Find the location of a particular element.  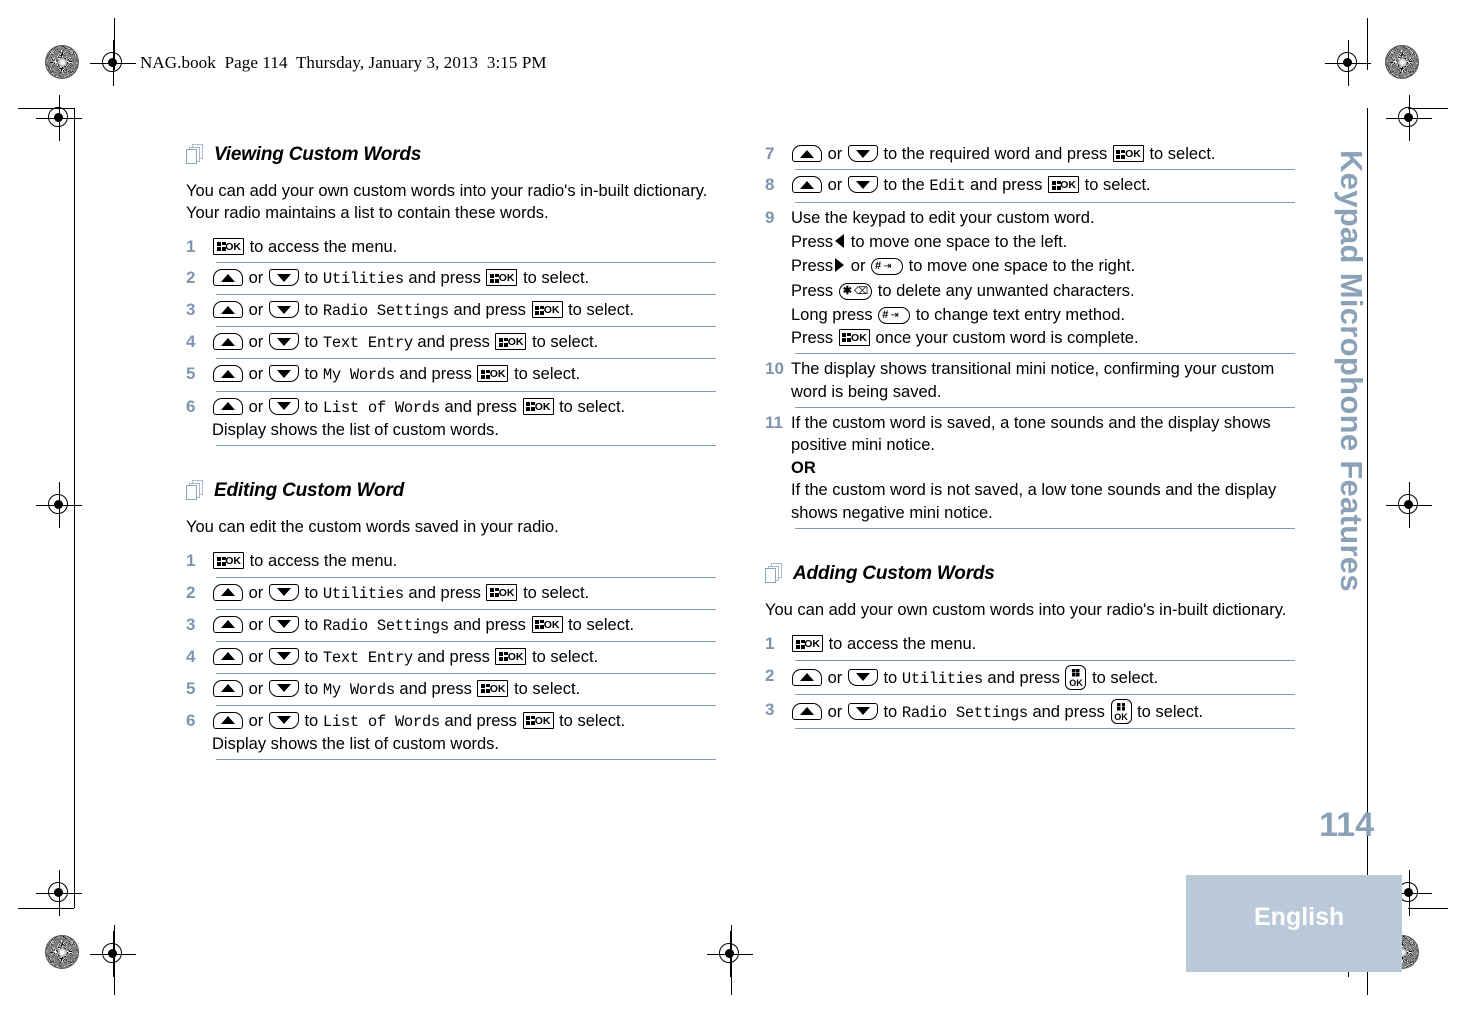

stacked-pages-icon is located at coordinates (195, 490).